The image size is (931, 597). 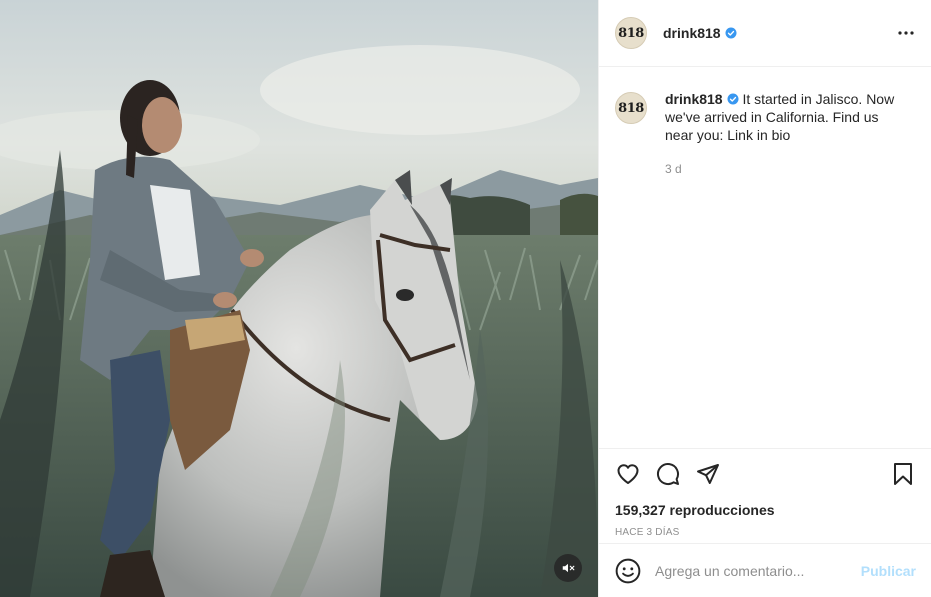 What do you see at coordinates (692, 33) in the screenshot?
I see `header-username: drink818` at bounding box center [692, 33].